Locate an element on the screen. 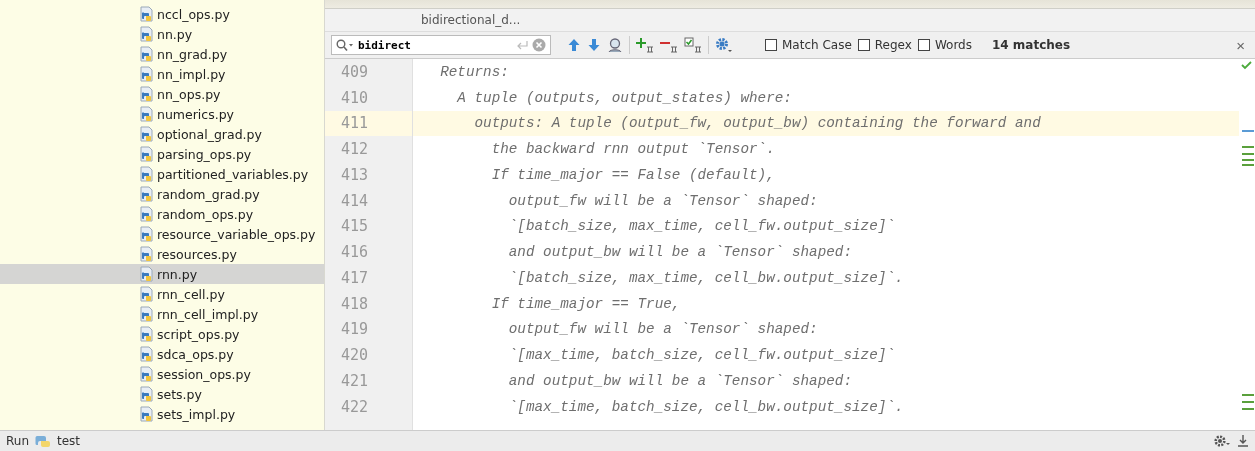 The width and height of the screenshot is (1255, 451). code-line: `[batch_size, max_time, cell_fw.output_size]` is located at coordinates (701, 227).